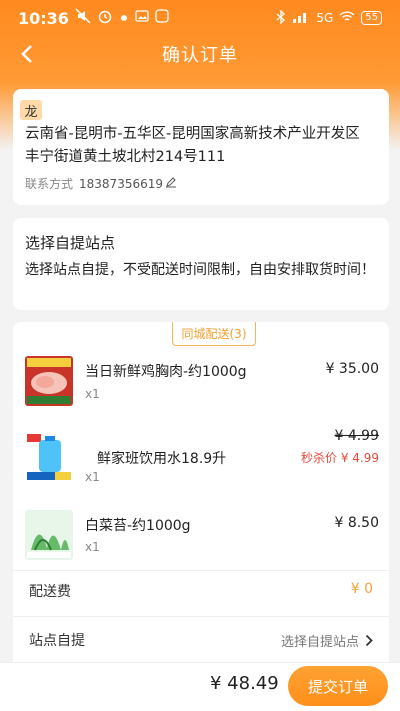 This screenshot has height=711, width=400. I want to click on contact-row: 联系方式 18387356619, so click(101, 183).